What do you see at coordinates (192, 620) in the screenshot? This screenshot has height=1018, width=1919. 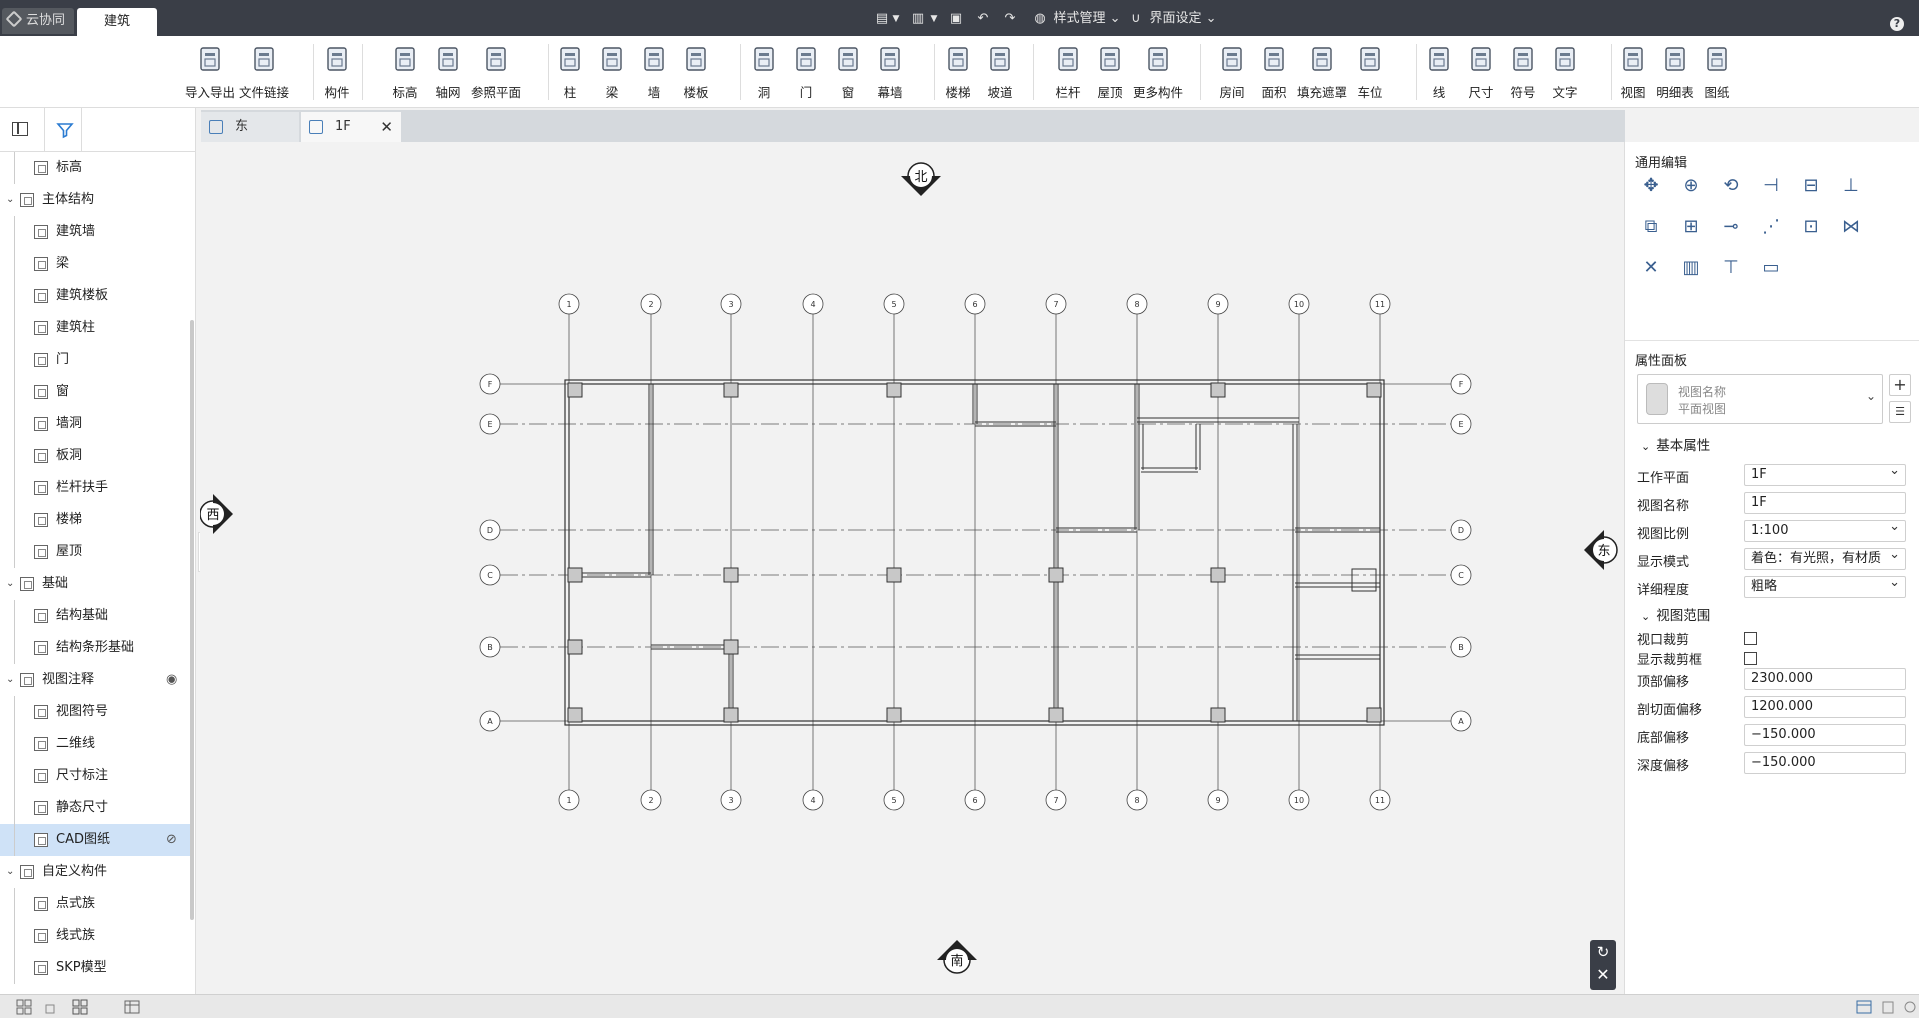 I see `tree-scrollbar` at bounding box center [192, 620].